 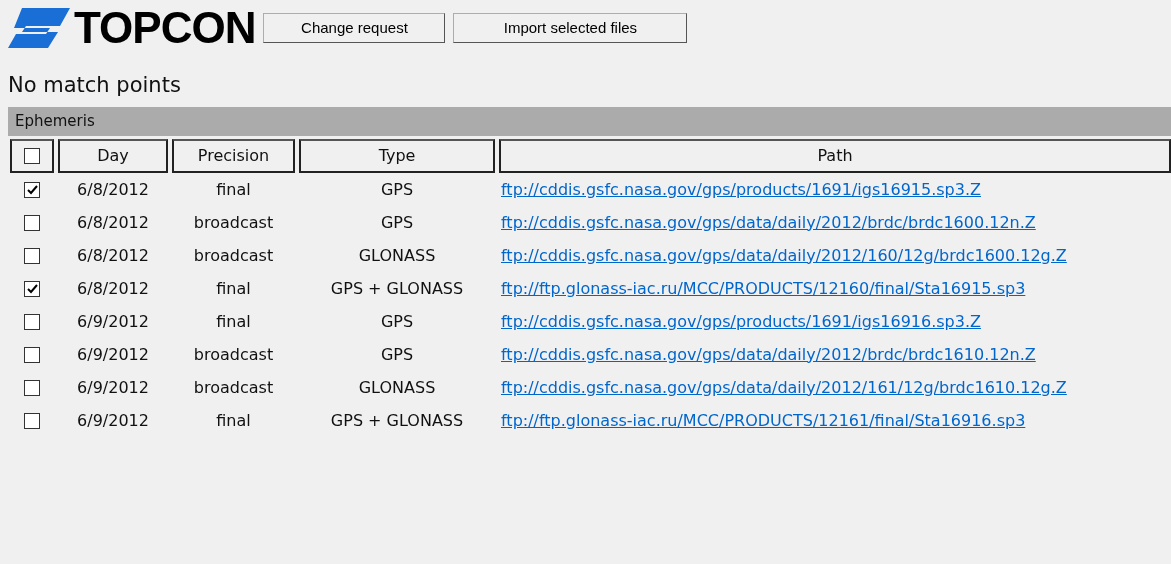 I want to click on column-header: Precision, so click(x=233, y=156).